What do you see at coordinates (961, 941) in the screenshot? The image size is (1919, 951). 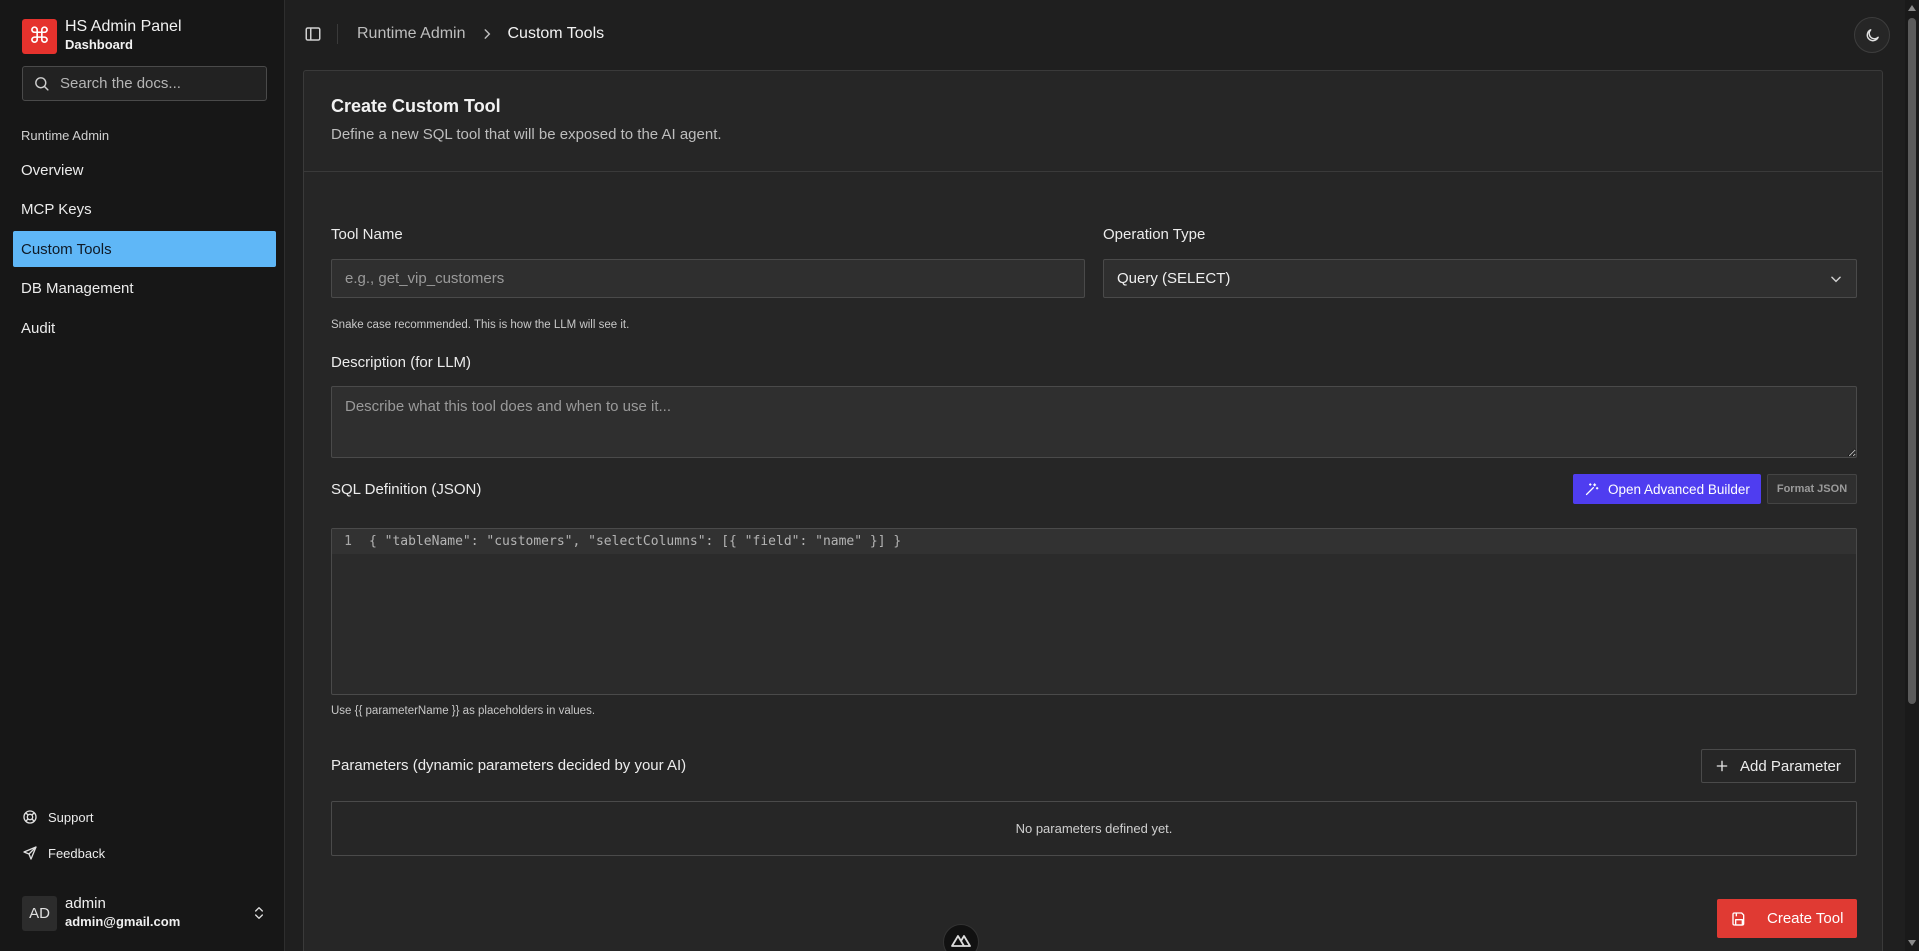 I see `mountain-logo-icon` at bounding box center [961, 941].